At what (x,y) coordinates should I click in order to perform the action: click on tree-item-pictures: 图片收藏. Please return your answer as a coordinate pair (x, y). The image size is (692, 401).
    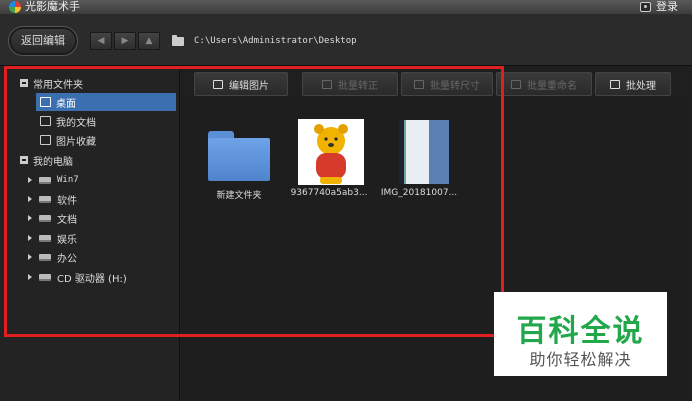
    Looking at the image, I should click on (68, 140).